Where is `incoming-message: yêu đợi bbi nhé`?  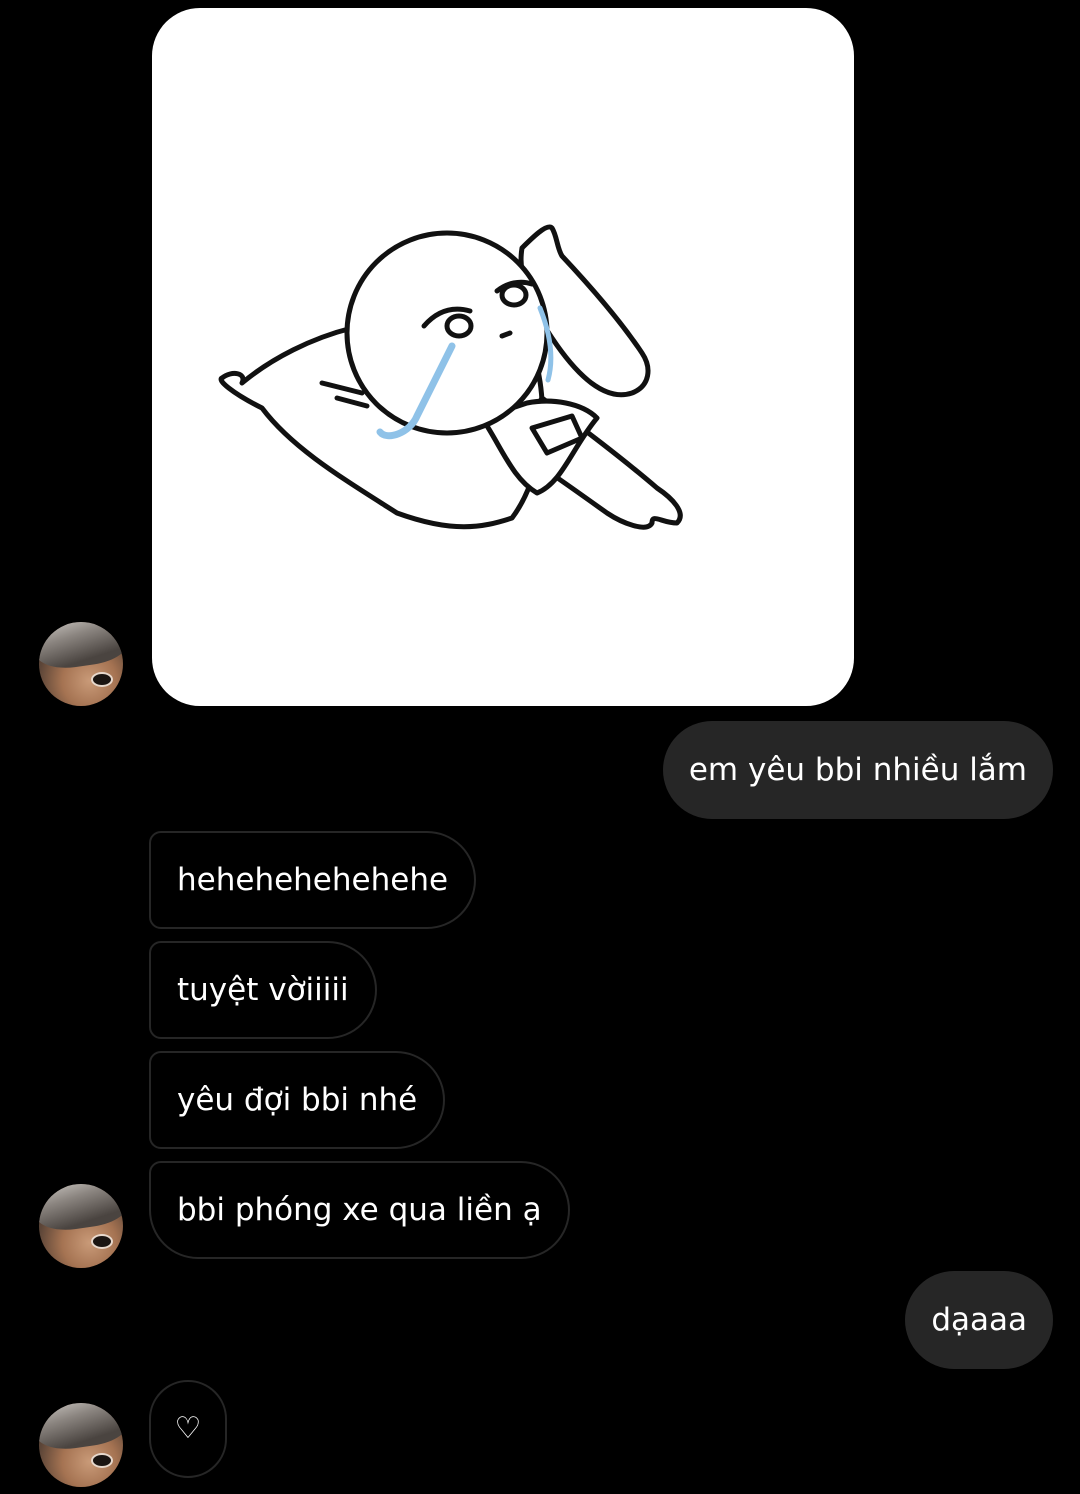
incoming-message: yêu đợi bbi nhé is located at coordinates (297, 1100).